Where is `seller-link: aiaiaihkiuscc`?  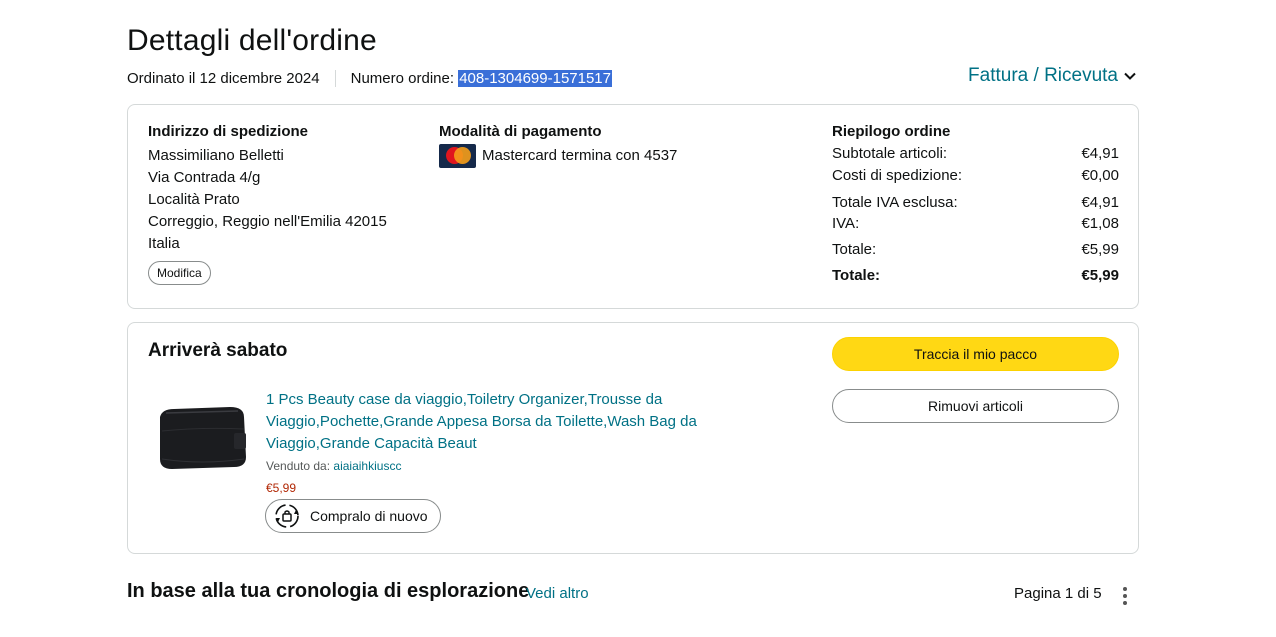
seller-link: aiaiaihkiuscc is located at coordinates (367, 466).